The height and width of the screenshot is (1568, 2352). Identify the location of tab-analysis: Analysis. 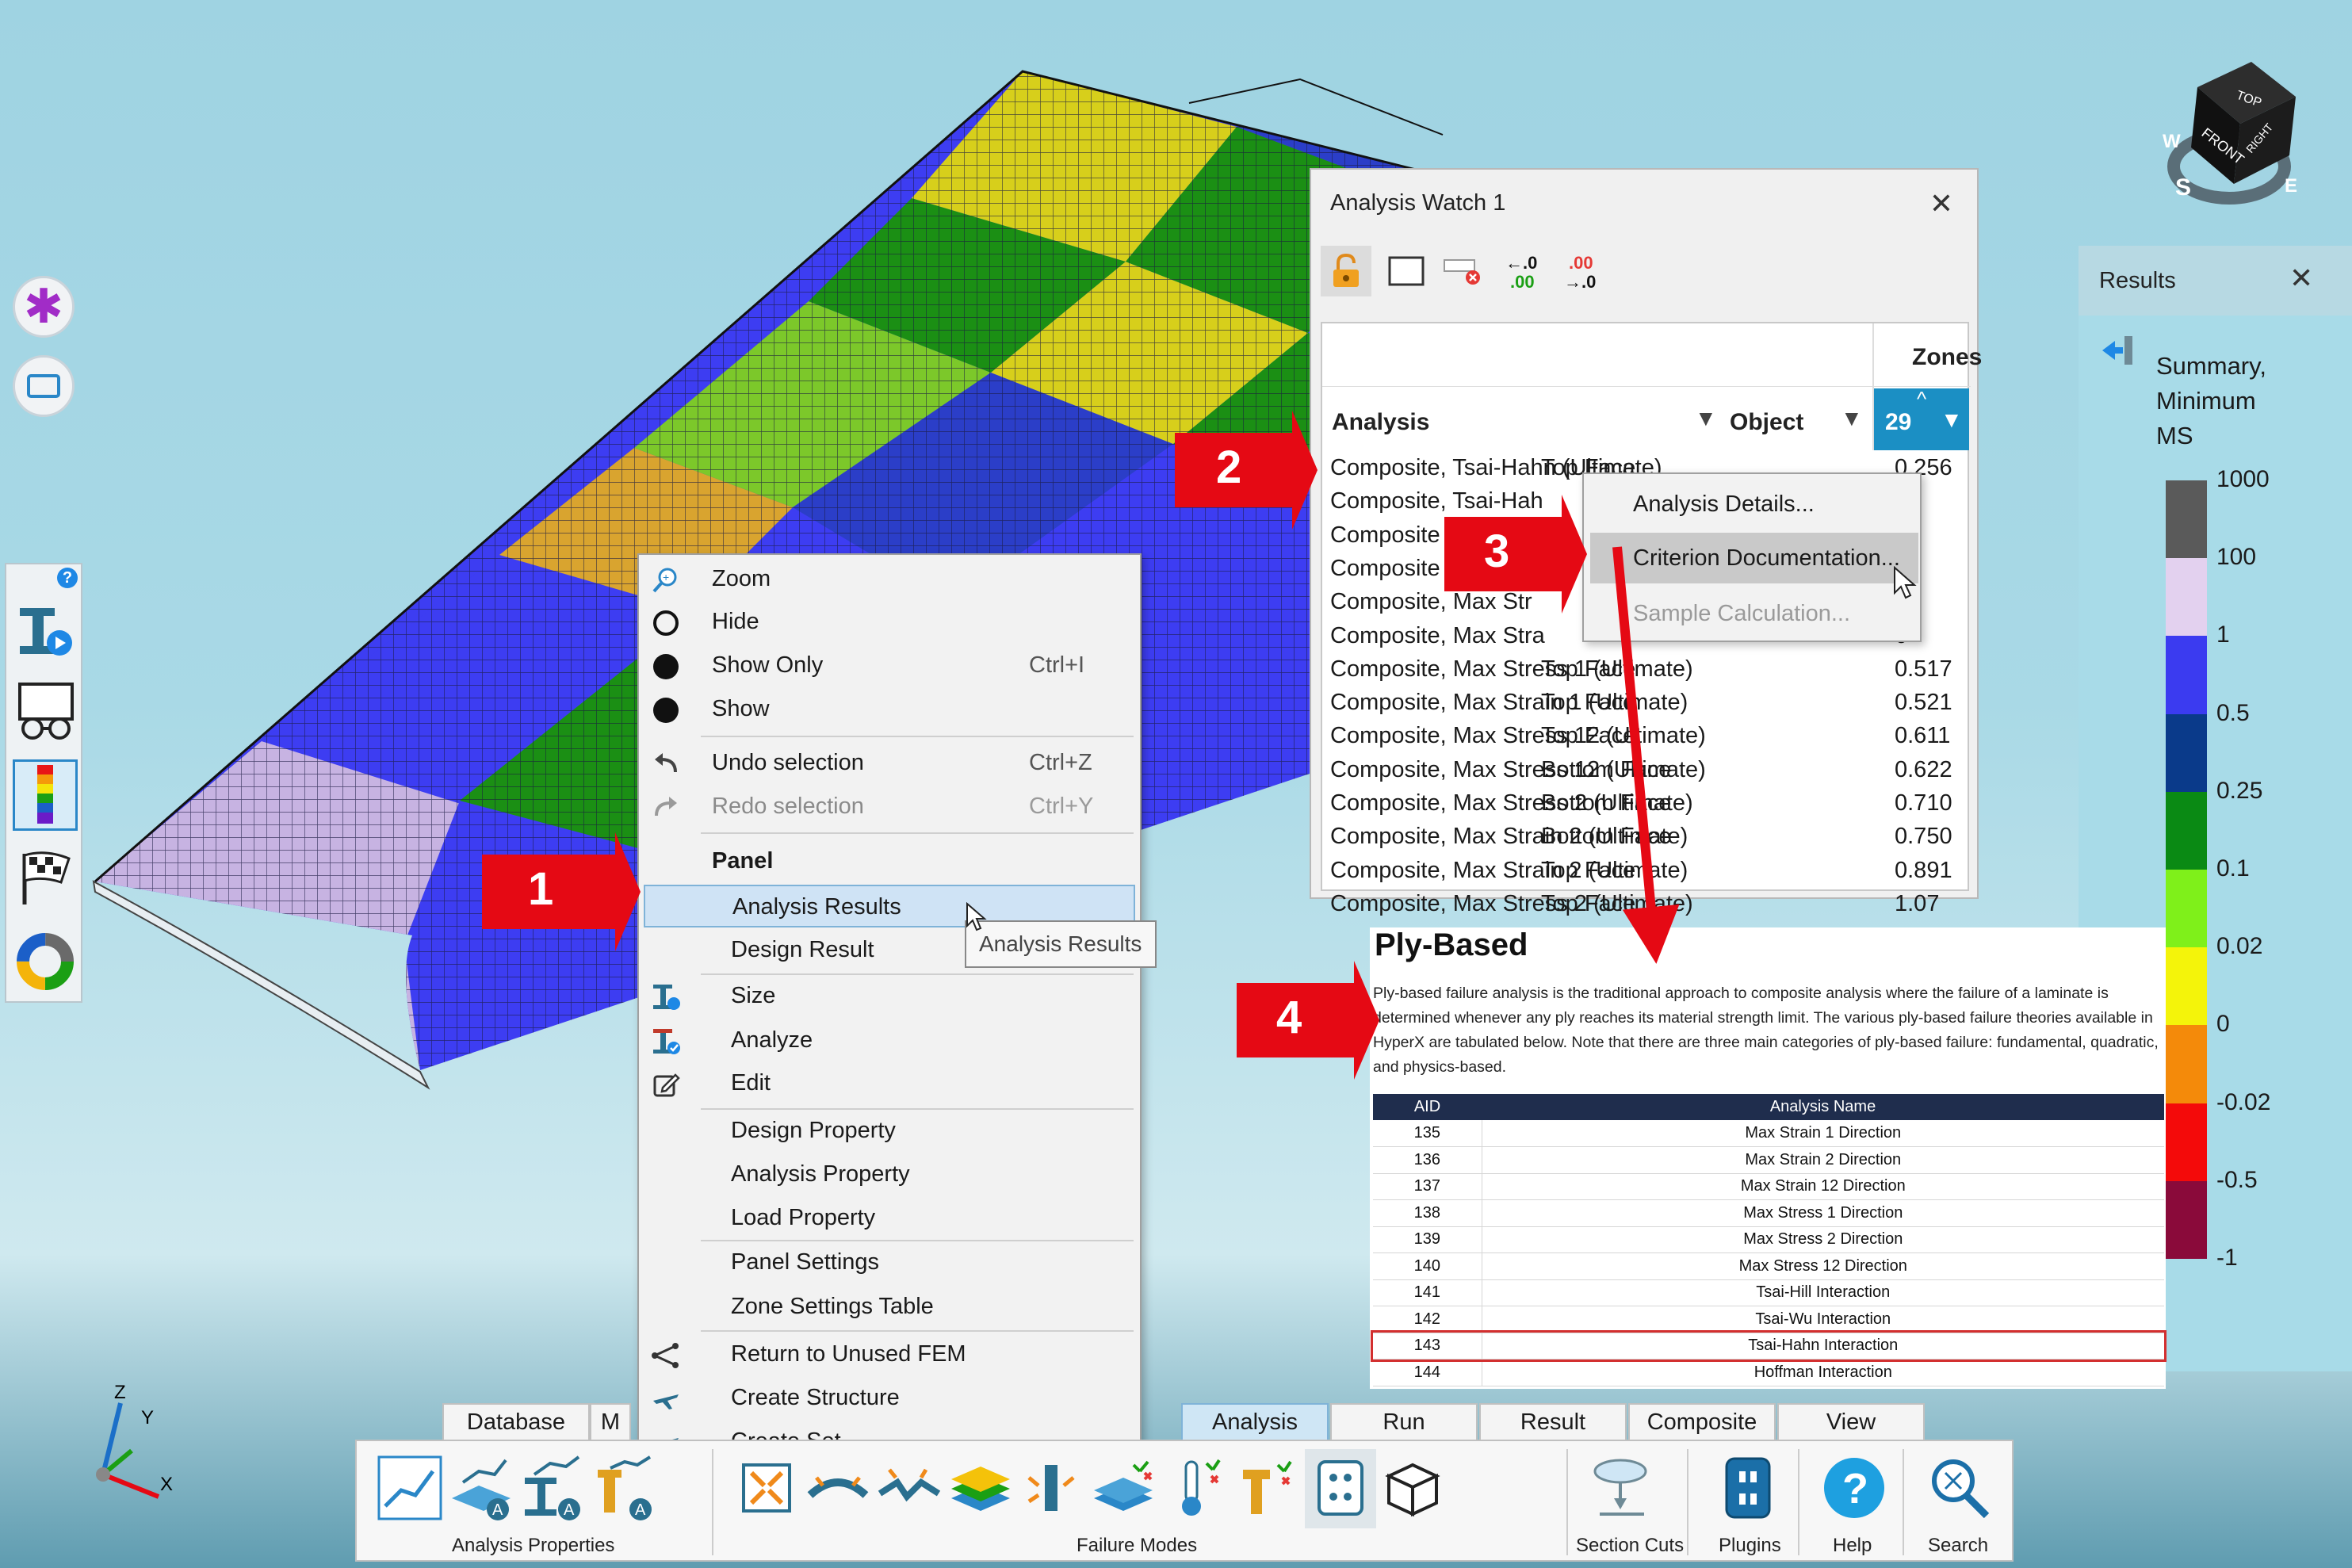
(1255, 1422).